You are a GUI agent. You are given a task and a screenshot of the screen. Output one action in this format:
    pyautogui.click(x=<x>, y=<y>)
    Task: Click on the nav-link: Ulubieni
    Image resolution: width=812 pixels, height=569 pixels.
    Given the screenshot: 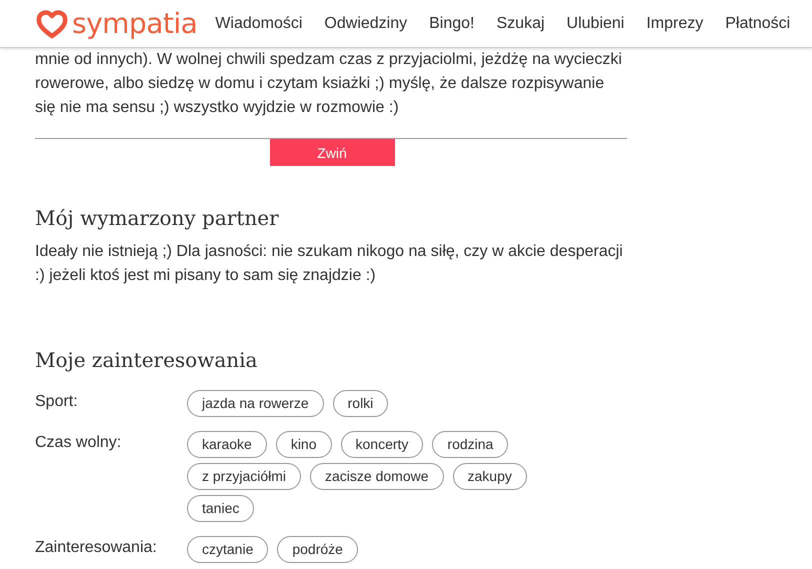 What is the action you would take?
    pyautogui.click(x=595, y=23)
    